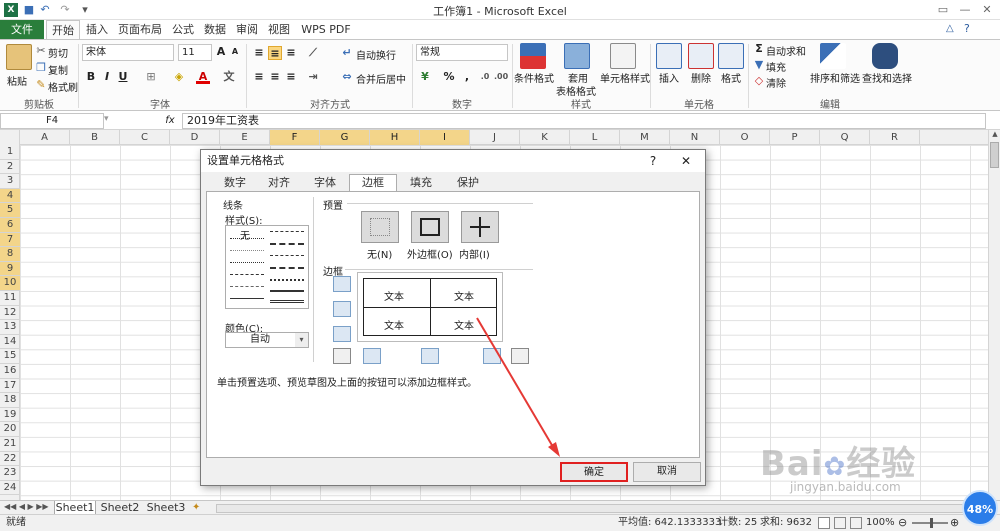  I want to click on arrow-shaft, so click(516, 385).